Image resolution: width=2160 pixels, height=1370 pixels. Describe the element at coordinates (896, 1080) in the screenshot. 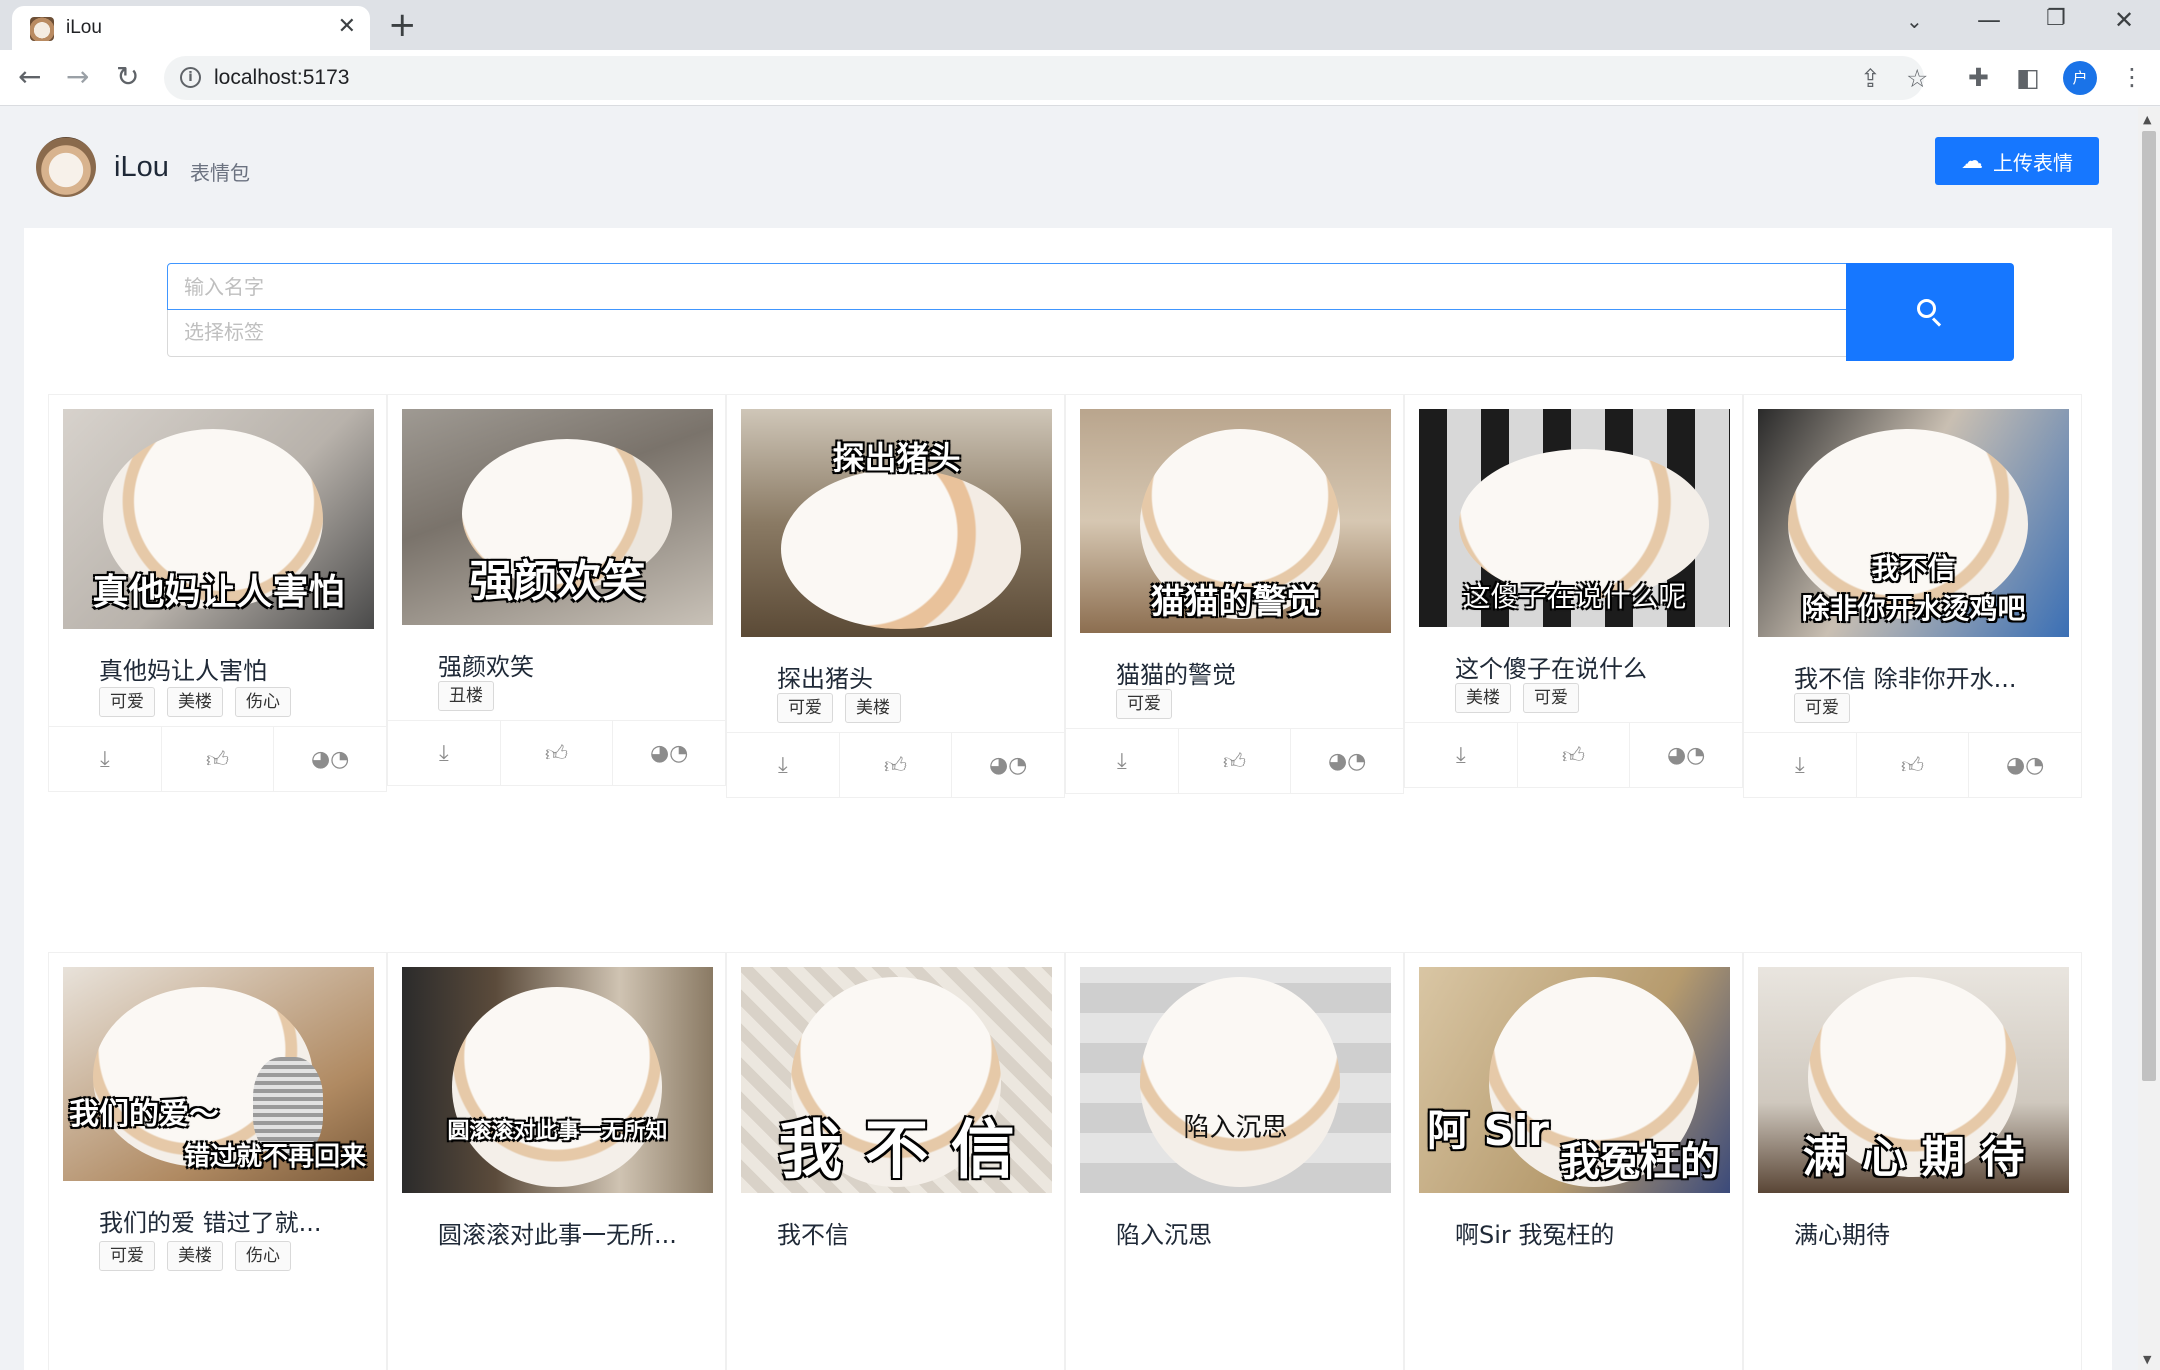

I see `meme-image: 我 不 信` at that location.